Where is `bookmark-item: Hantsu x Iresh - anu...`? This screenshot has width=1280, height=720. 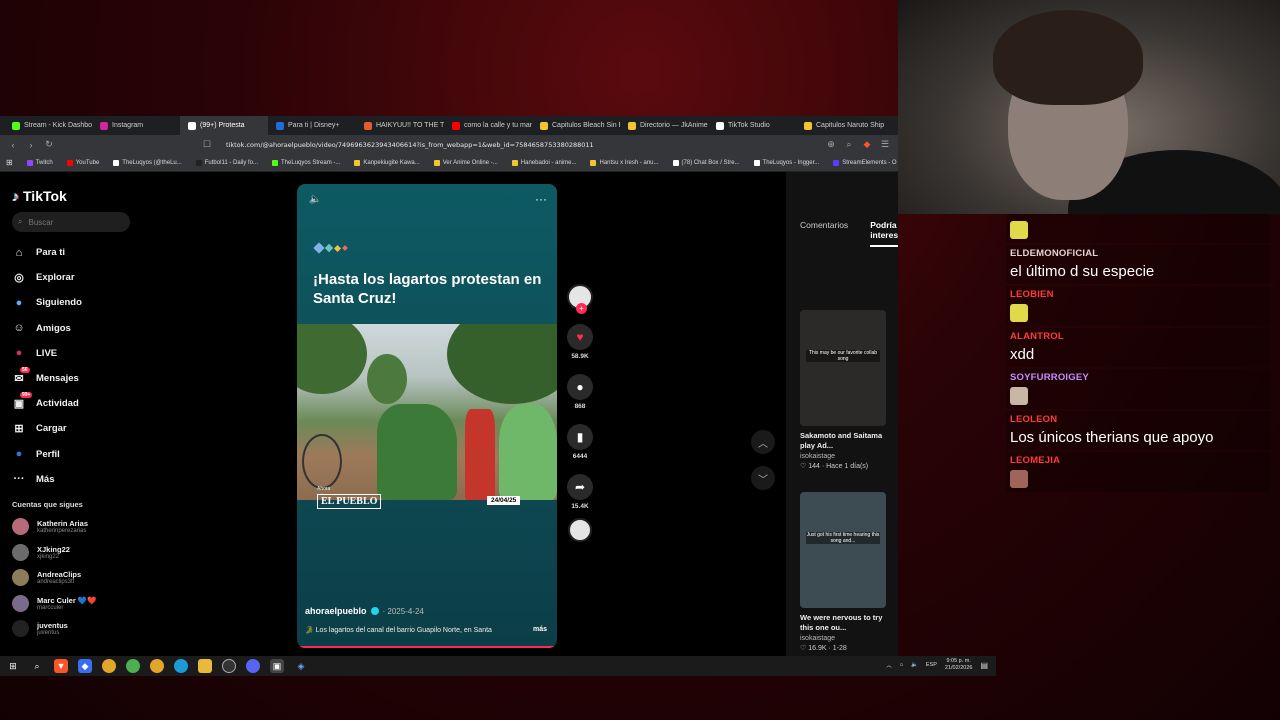 bookmark-item: Hantsu x Iresh - anu... is located at coordinates (624, 162).